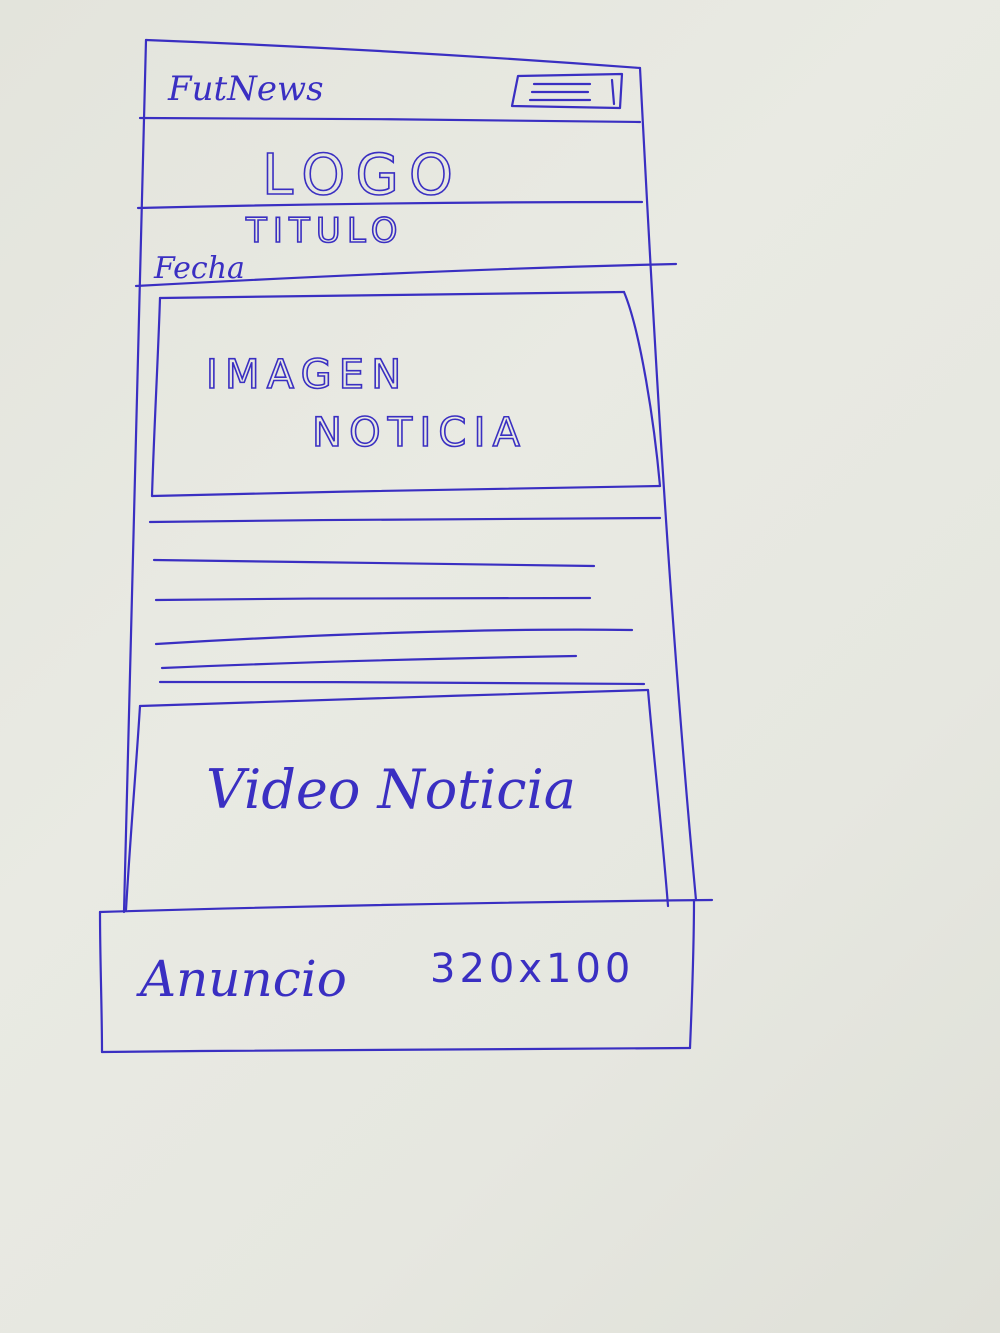 This screenshot has width=1000, height=1333. I want to click on image-label-line1: IMAGEN, so click(307, 375).